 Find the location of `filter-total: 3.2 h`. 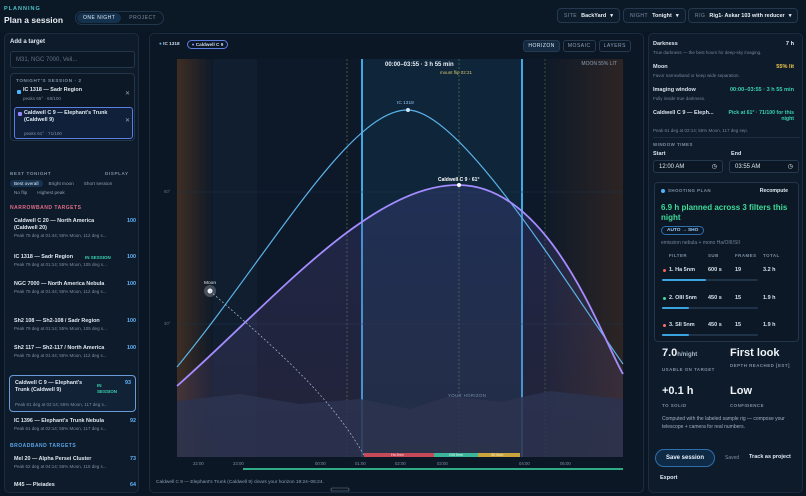

filter-total: 3.2 h is located at coordinates (769, 270).